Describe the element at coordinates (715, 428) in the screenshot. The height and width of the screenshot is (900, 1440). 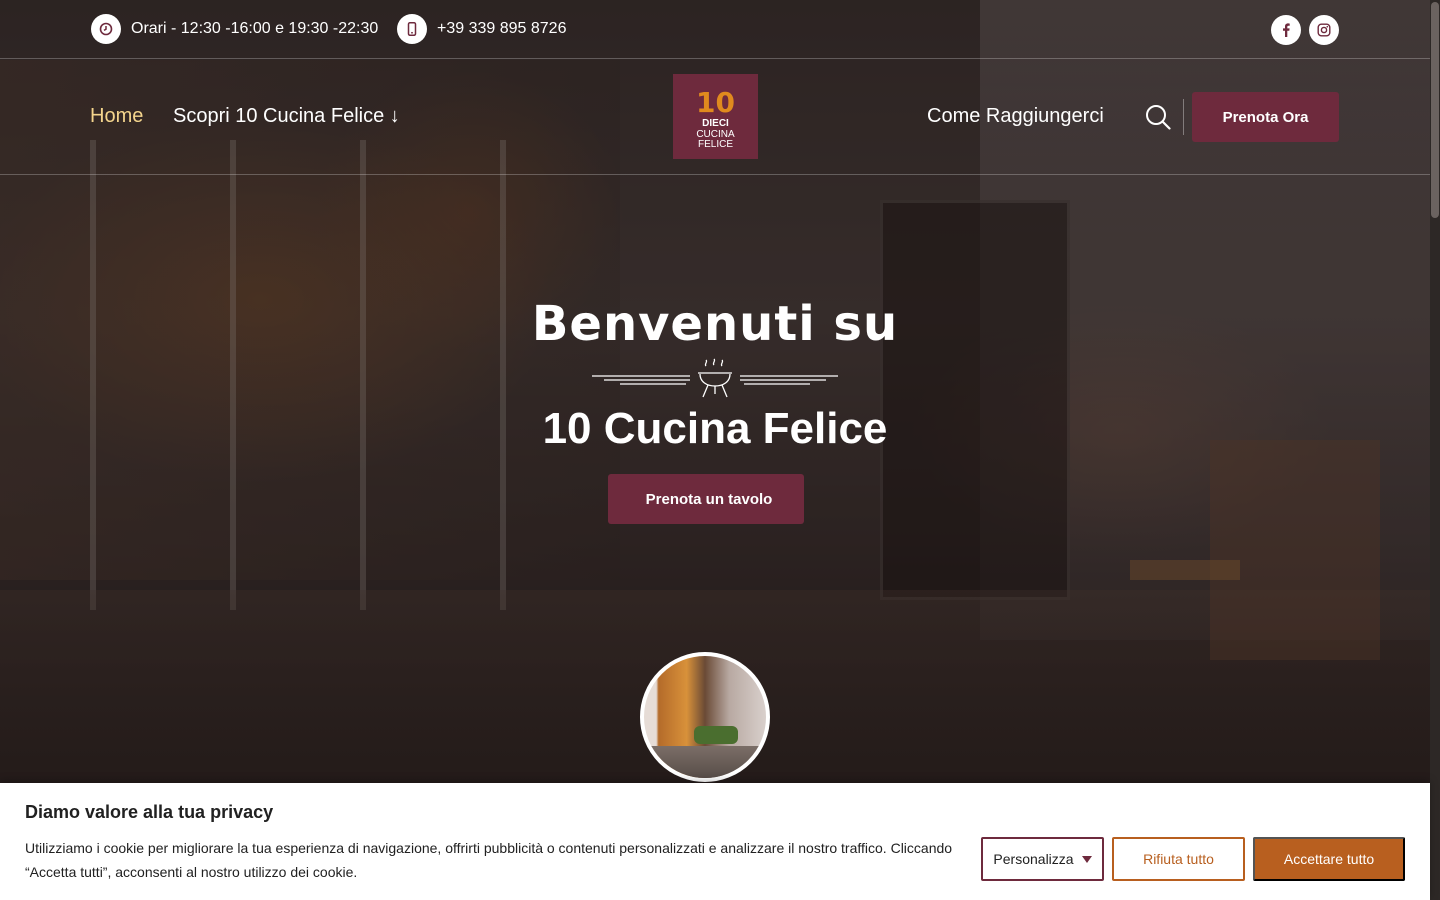
I see `hero-subtitle: 10 Cucina Felice` at that location.